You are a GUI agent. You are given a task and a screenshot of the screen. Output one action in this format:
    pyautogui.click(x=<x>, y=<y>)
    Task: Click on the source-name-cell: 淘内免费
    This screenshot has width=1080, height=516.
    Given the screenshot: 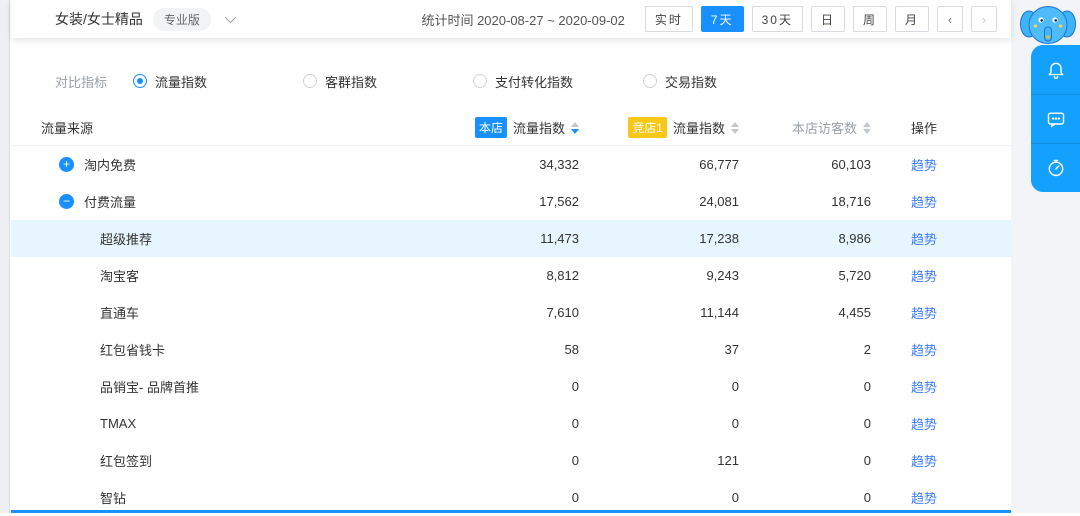 What is the action you would take?
    pyautogui.click(x=235, y=164)
    